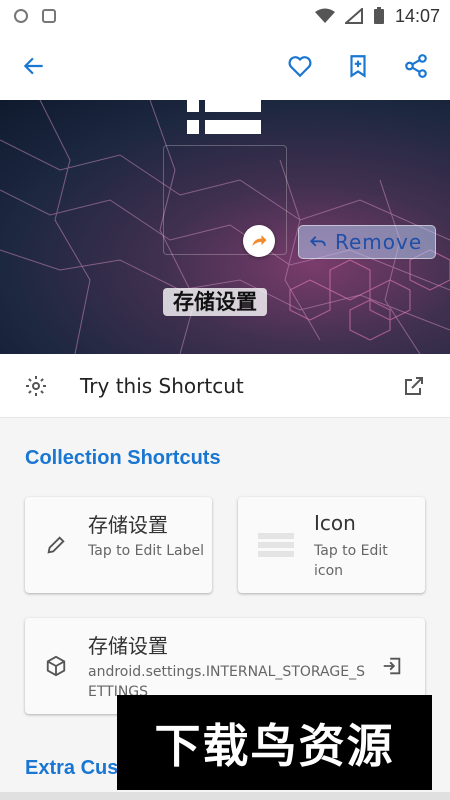 This screenshot has height=800, width=450. What do you see at coordinates (21, 16) in the screenshot?
I see `shield-icon` at bounding box center [21, 16].